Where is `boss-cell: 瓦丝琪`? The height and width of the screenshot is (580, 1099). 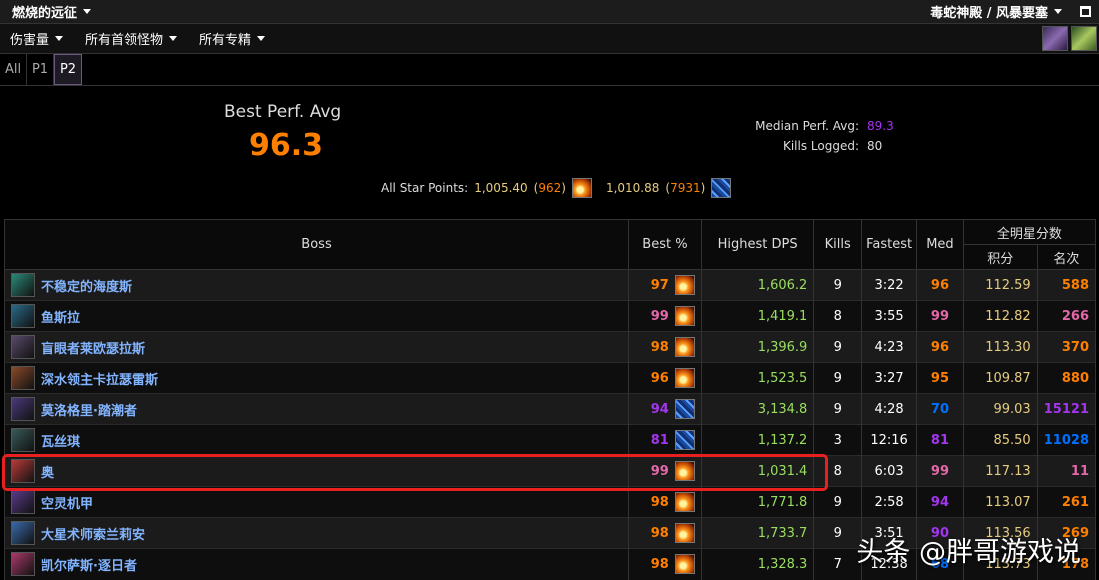
boss-cell: 瓦丝琪 is located at coordinates (316, 440).